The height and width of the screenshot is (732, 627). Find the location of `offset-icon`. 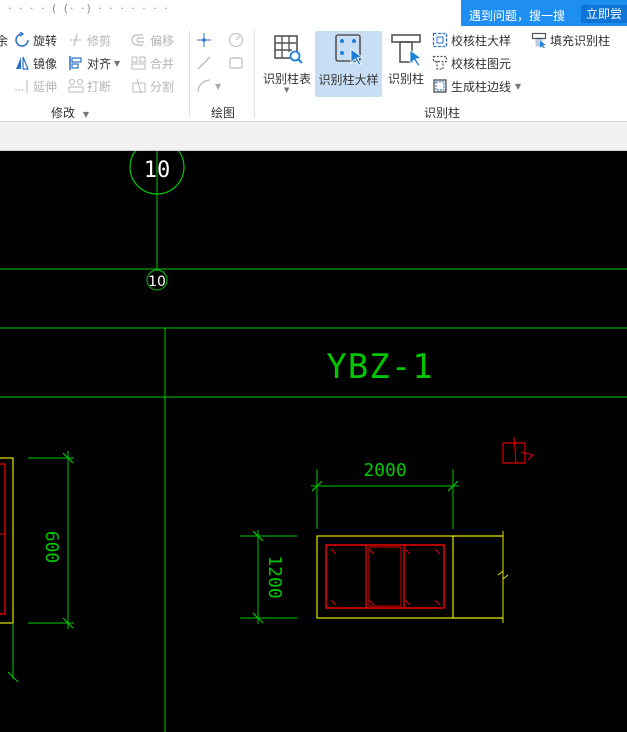

offset-icon is located at coordinates (139, 40).